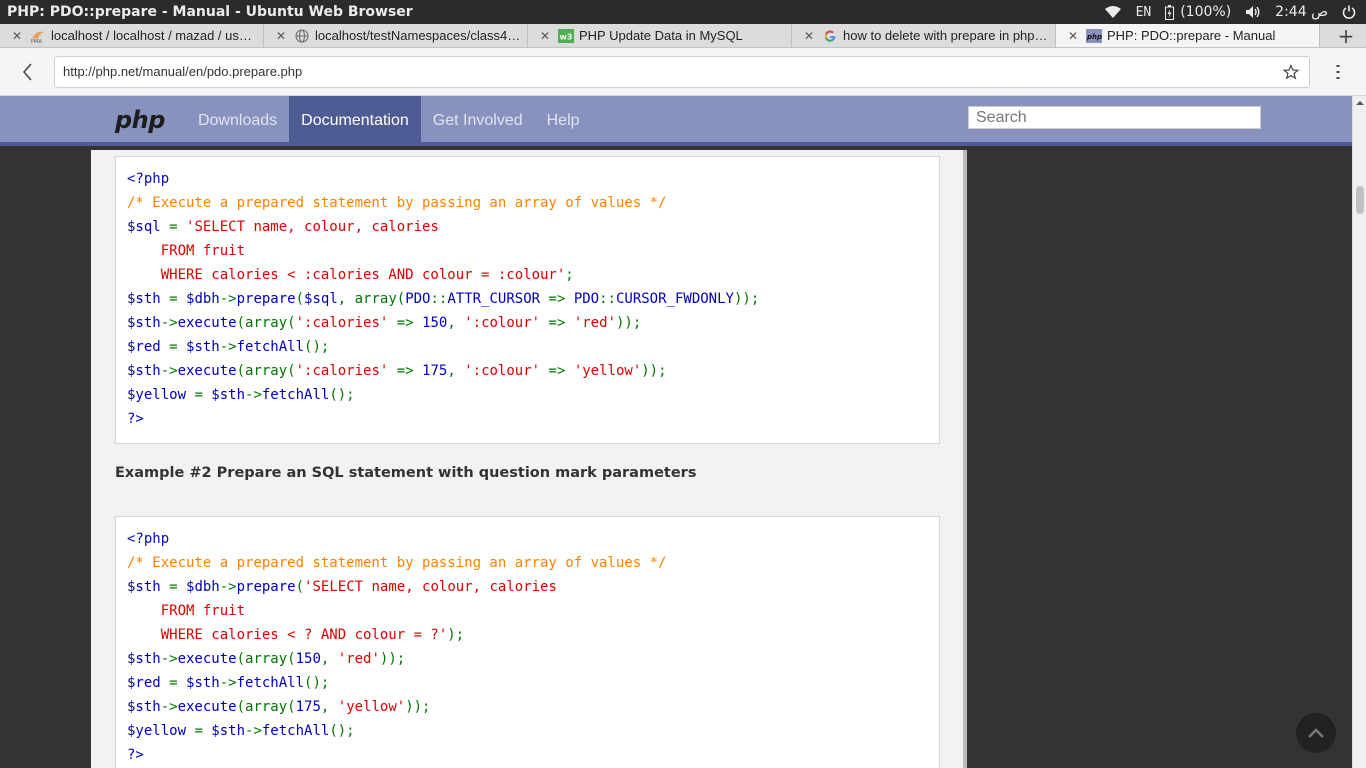  Describe the element at coordinates (308, 659) in the screenshot. I see `code-token: 150` at that location.